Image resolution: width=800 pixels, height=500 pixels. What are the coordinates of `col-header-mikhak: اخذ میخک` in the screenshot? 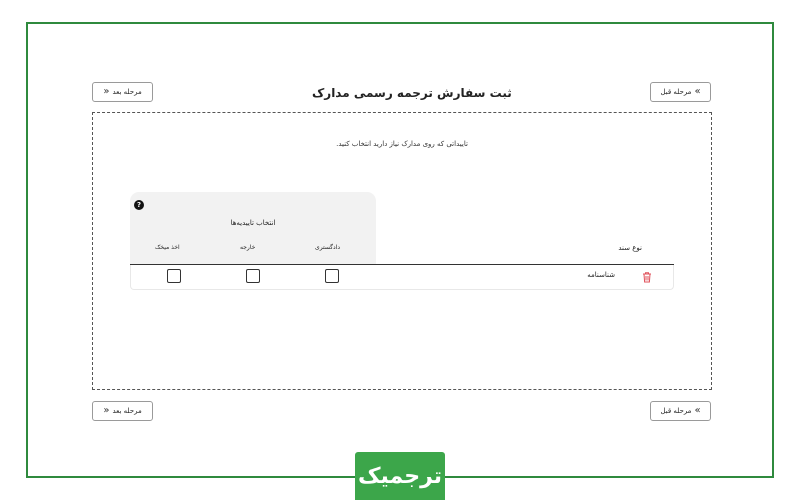 It's located at (167, 247).